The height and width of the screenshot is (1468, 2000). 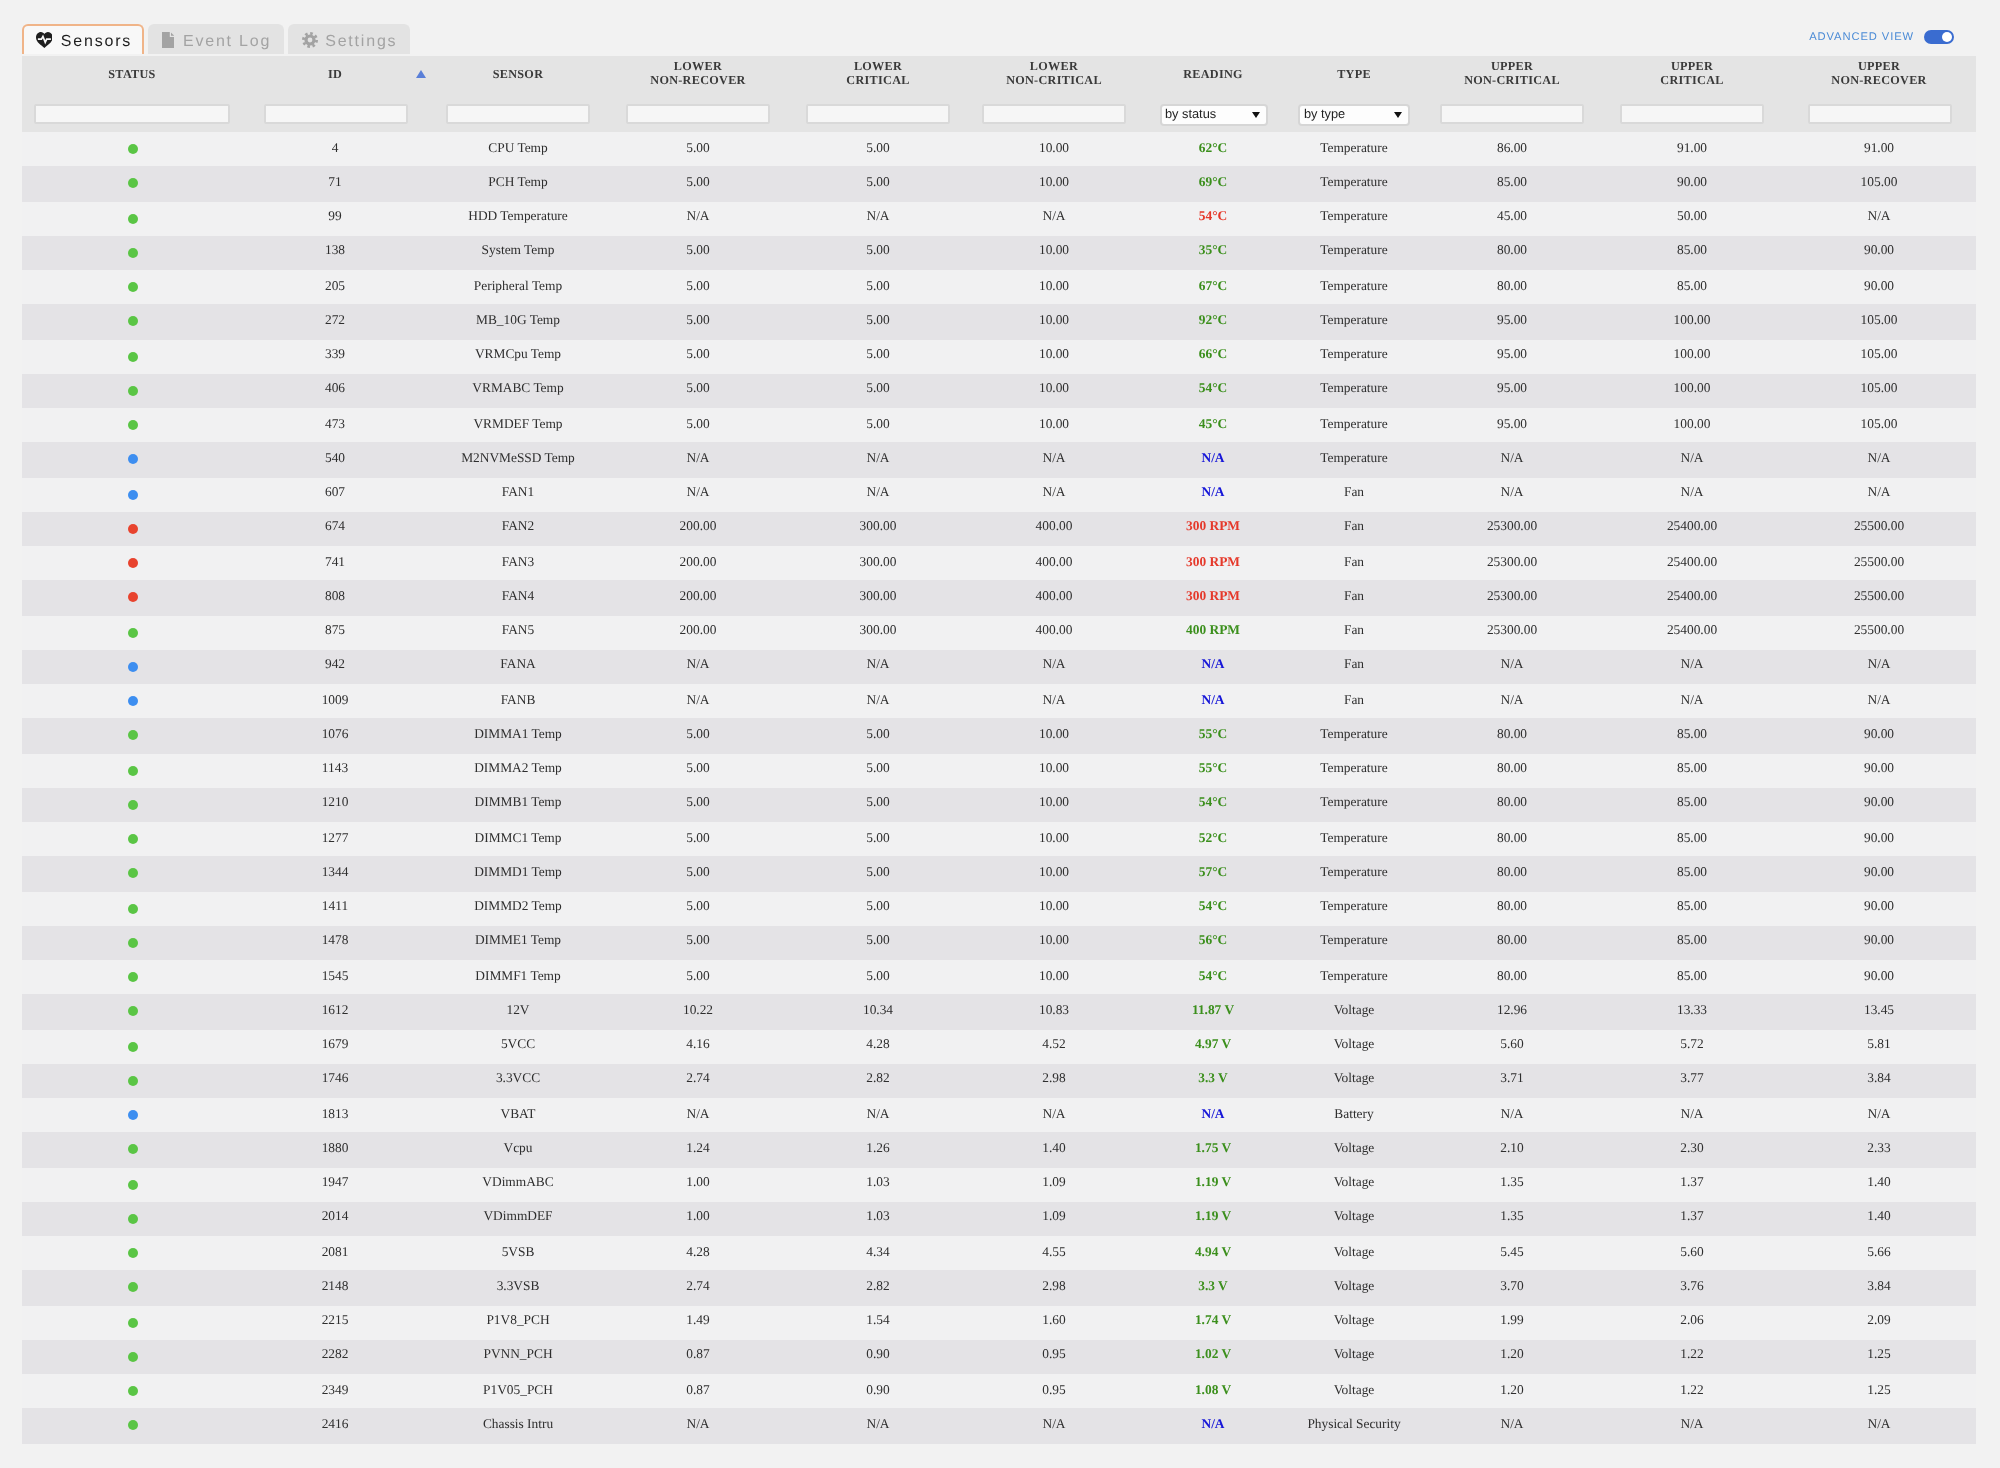 I want to click on document-icon, so click(x=168, y=40).